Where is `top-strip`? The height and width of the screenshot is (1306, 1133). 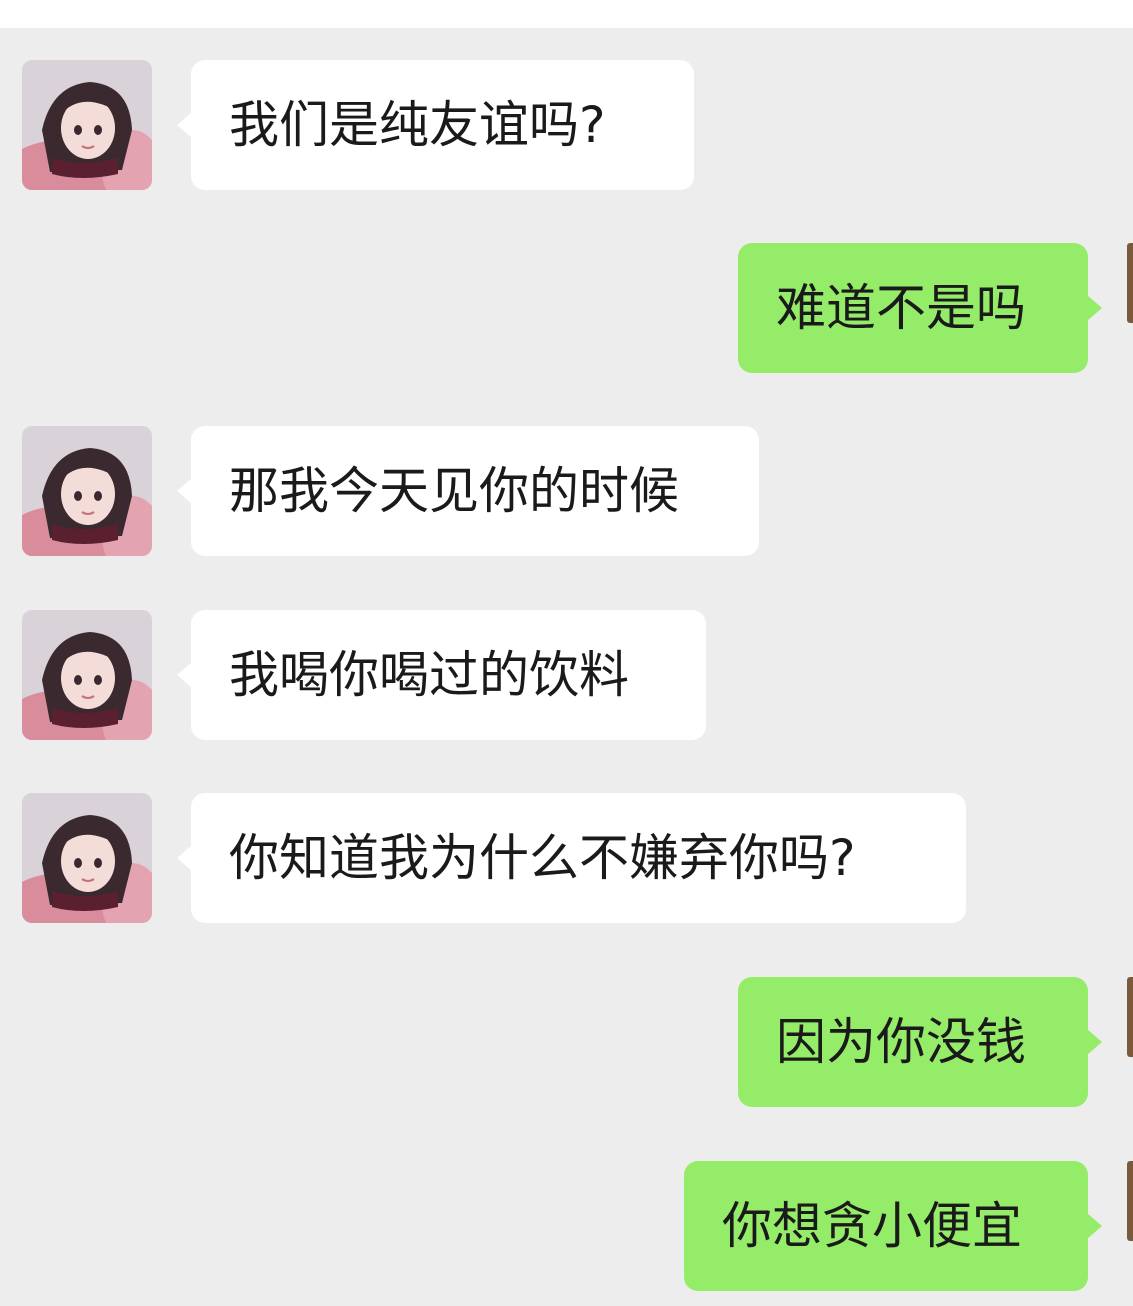 top-strip is located at coordinates (566, 14).